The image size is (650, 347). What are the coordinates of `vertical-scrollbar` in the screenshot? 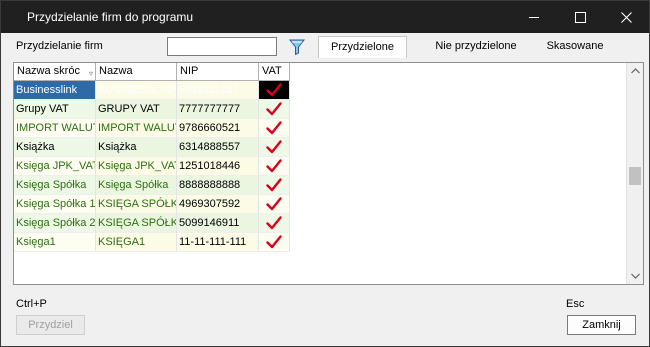 It's located at (634, 173).